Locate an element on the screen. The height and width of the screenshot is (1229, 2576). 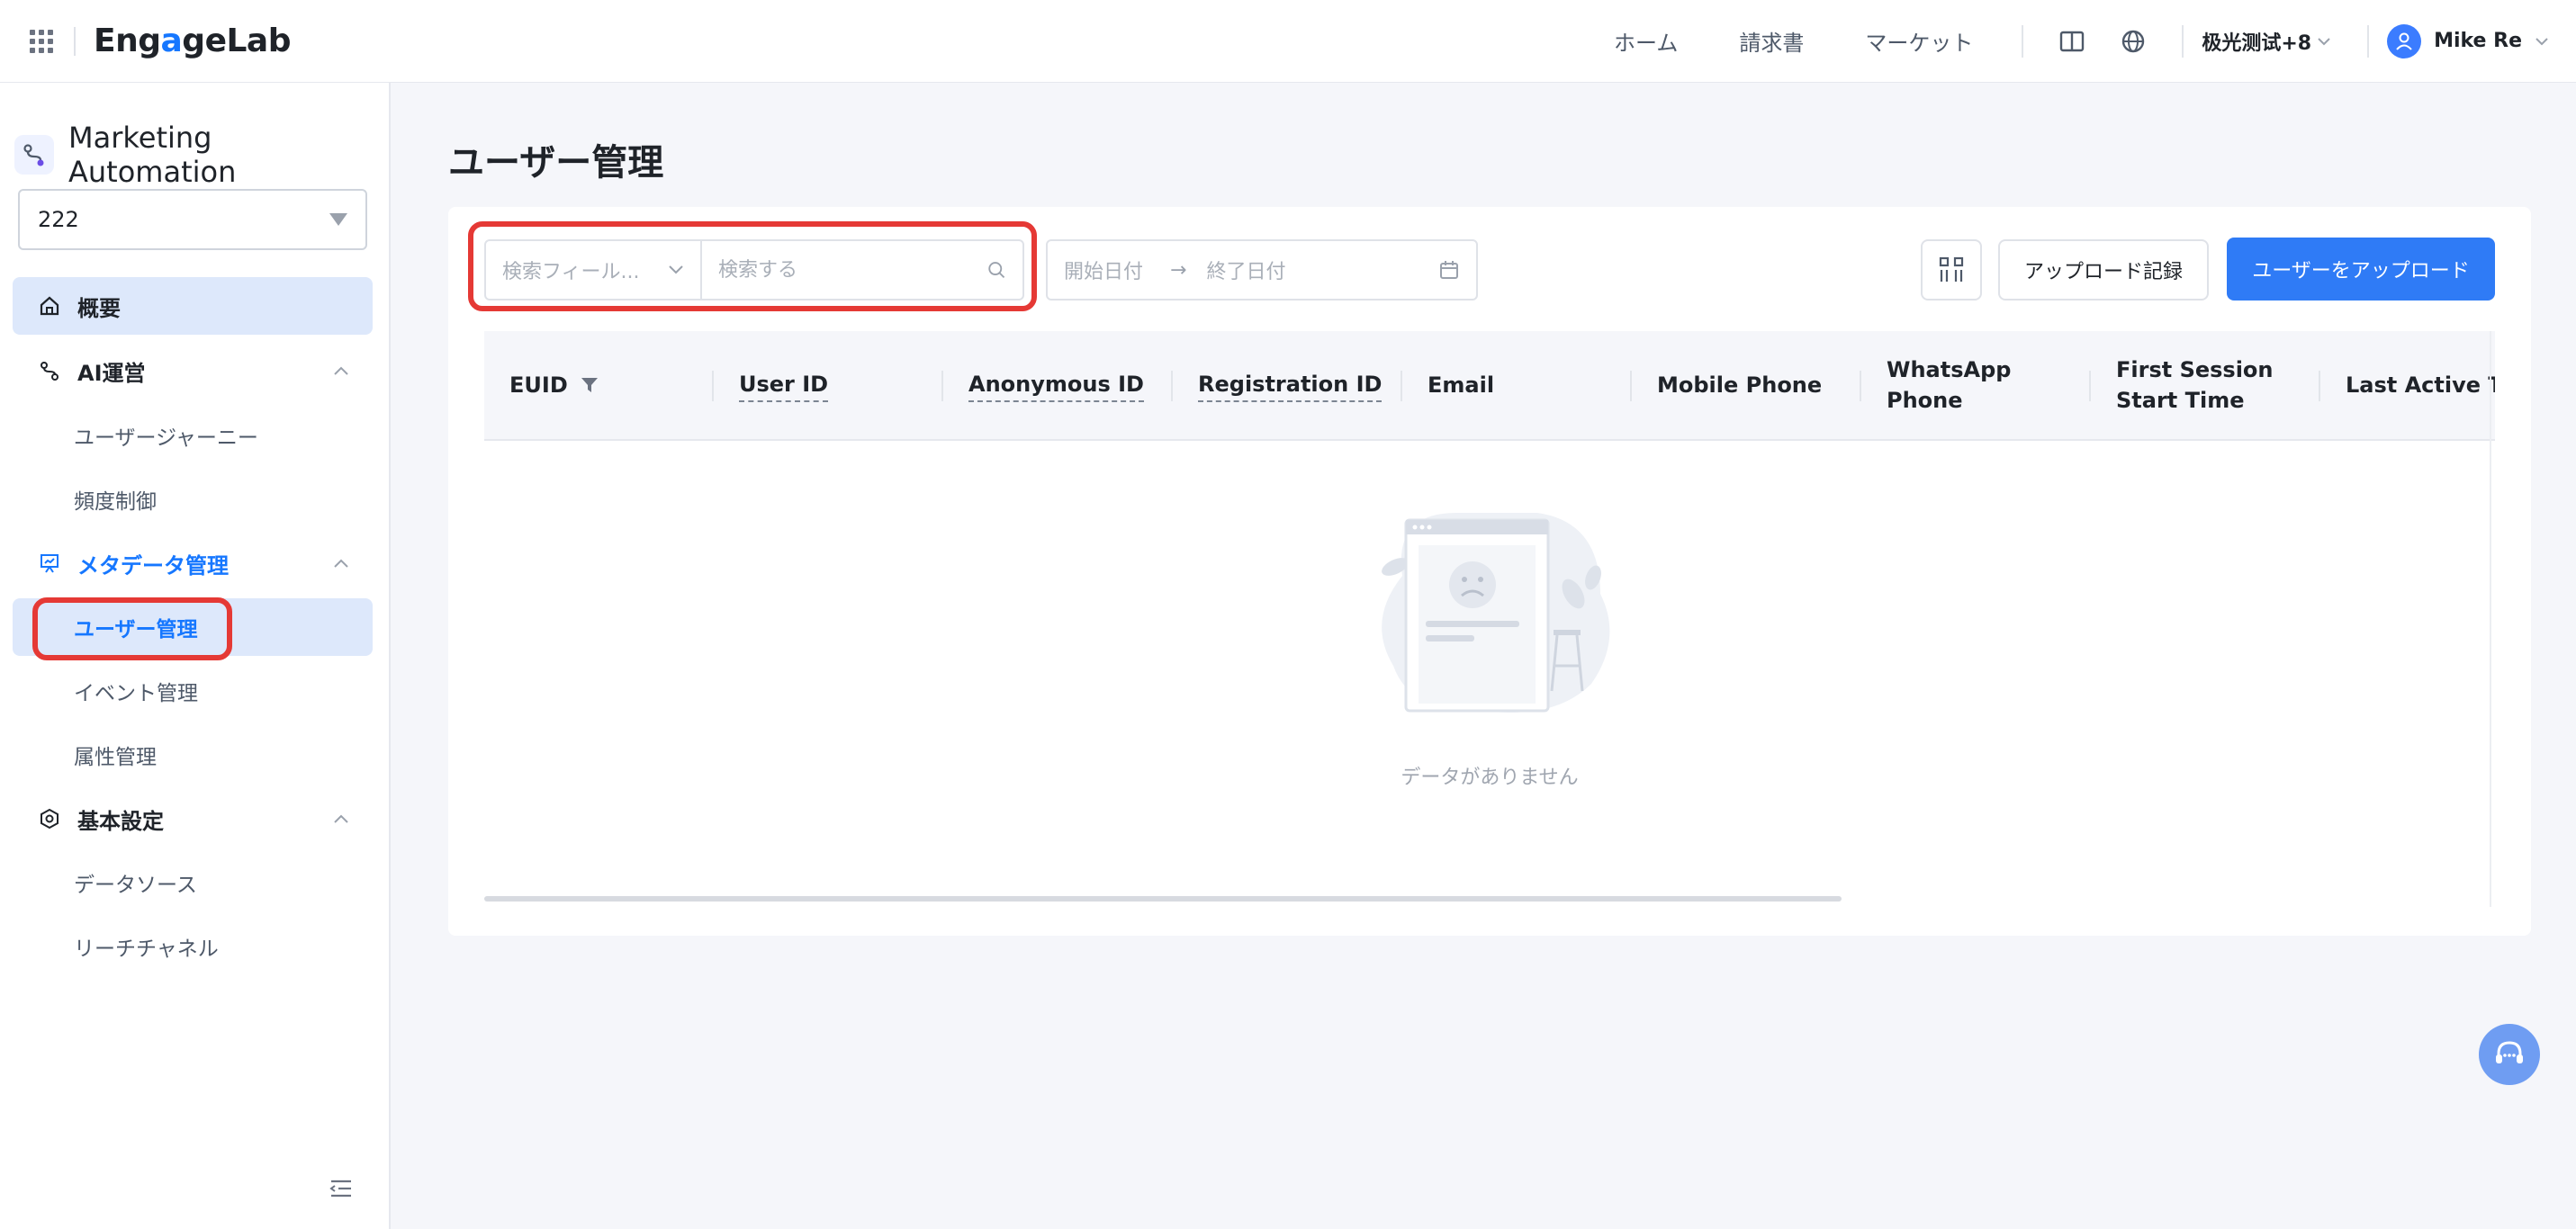
nav-market: マーケット is located at coordinates (1919, 41).